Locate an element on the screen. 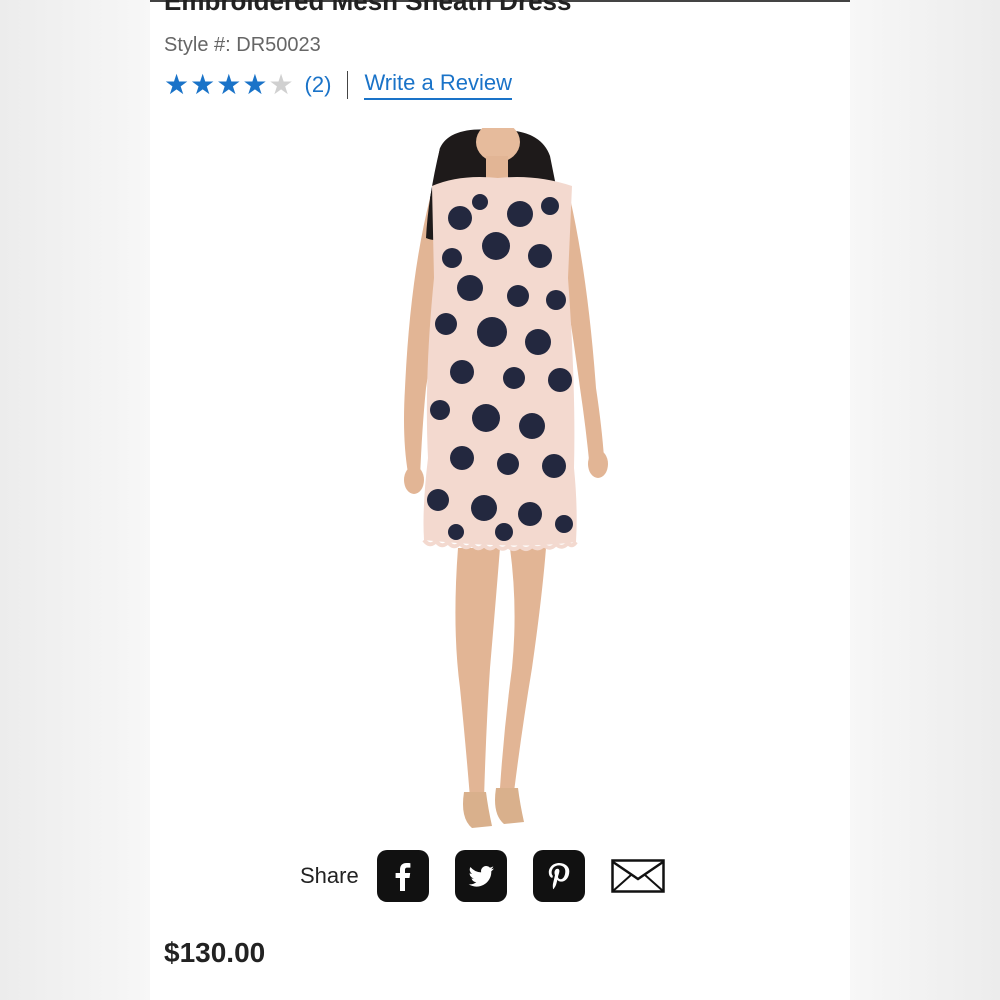 The image size is (1000, 1000). star-empty-icon: ★ is located at coordinates (281, 84).